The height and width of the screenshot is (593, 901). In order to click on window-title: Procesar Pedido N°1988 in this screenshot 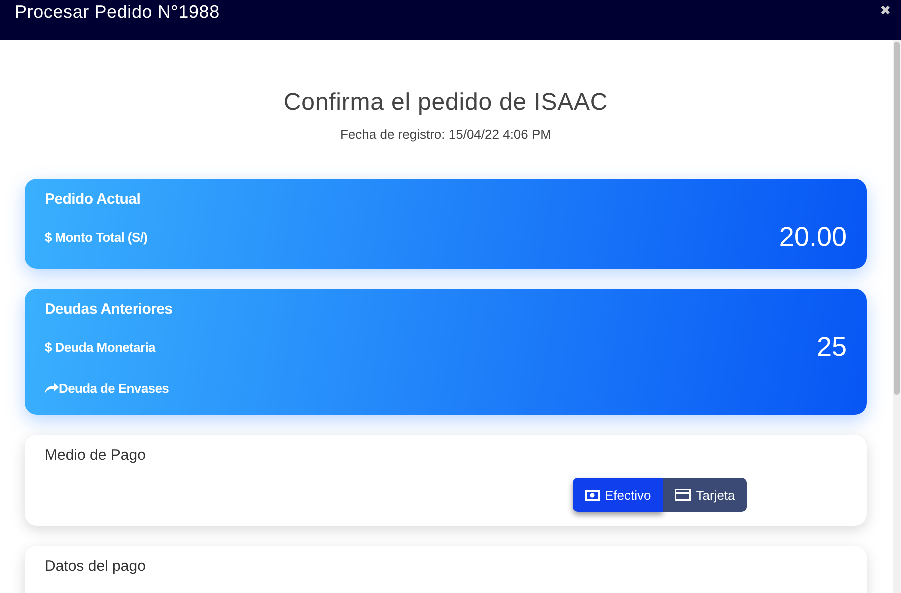, I will do `click(117, 12)`.